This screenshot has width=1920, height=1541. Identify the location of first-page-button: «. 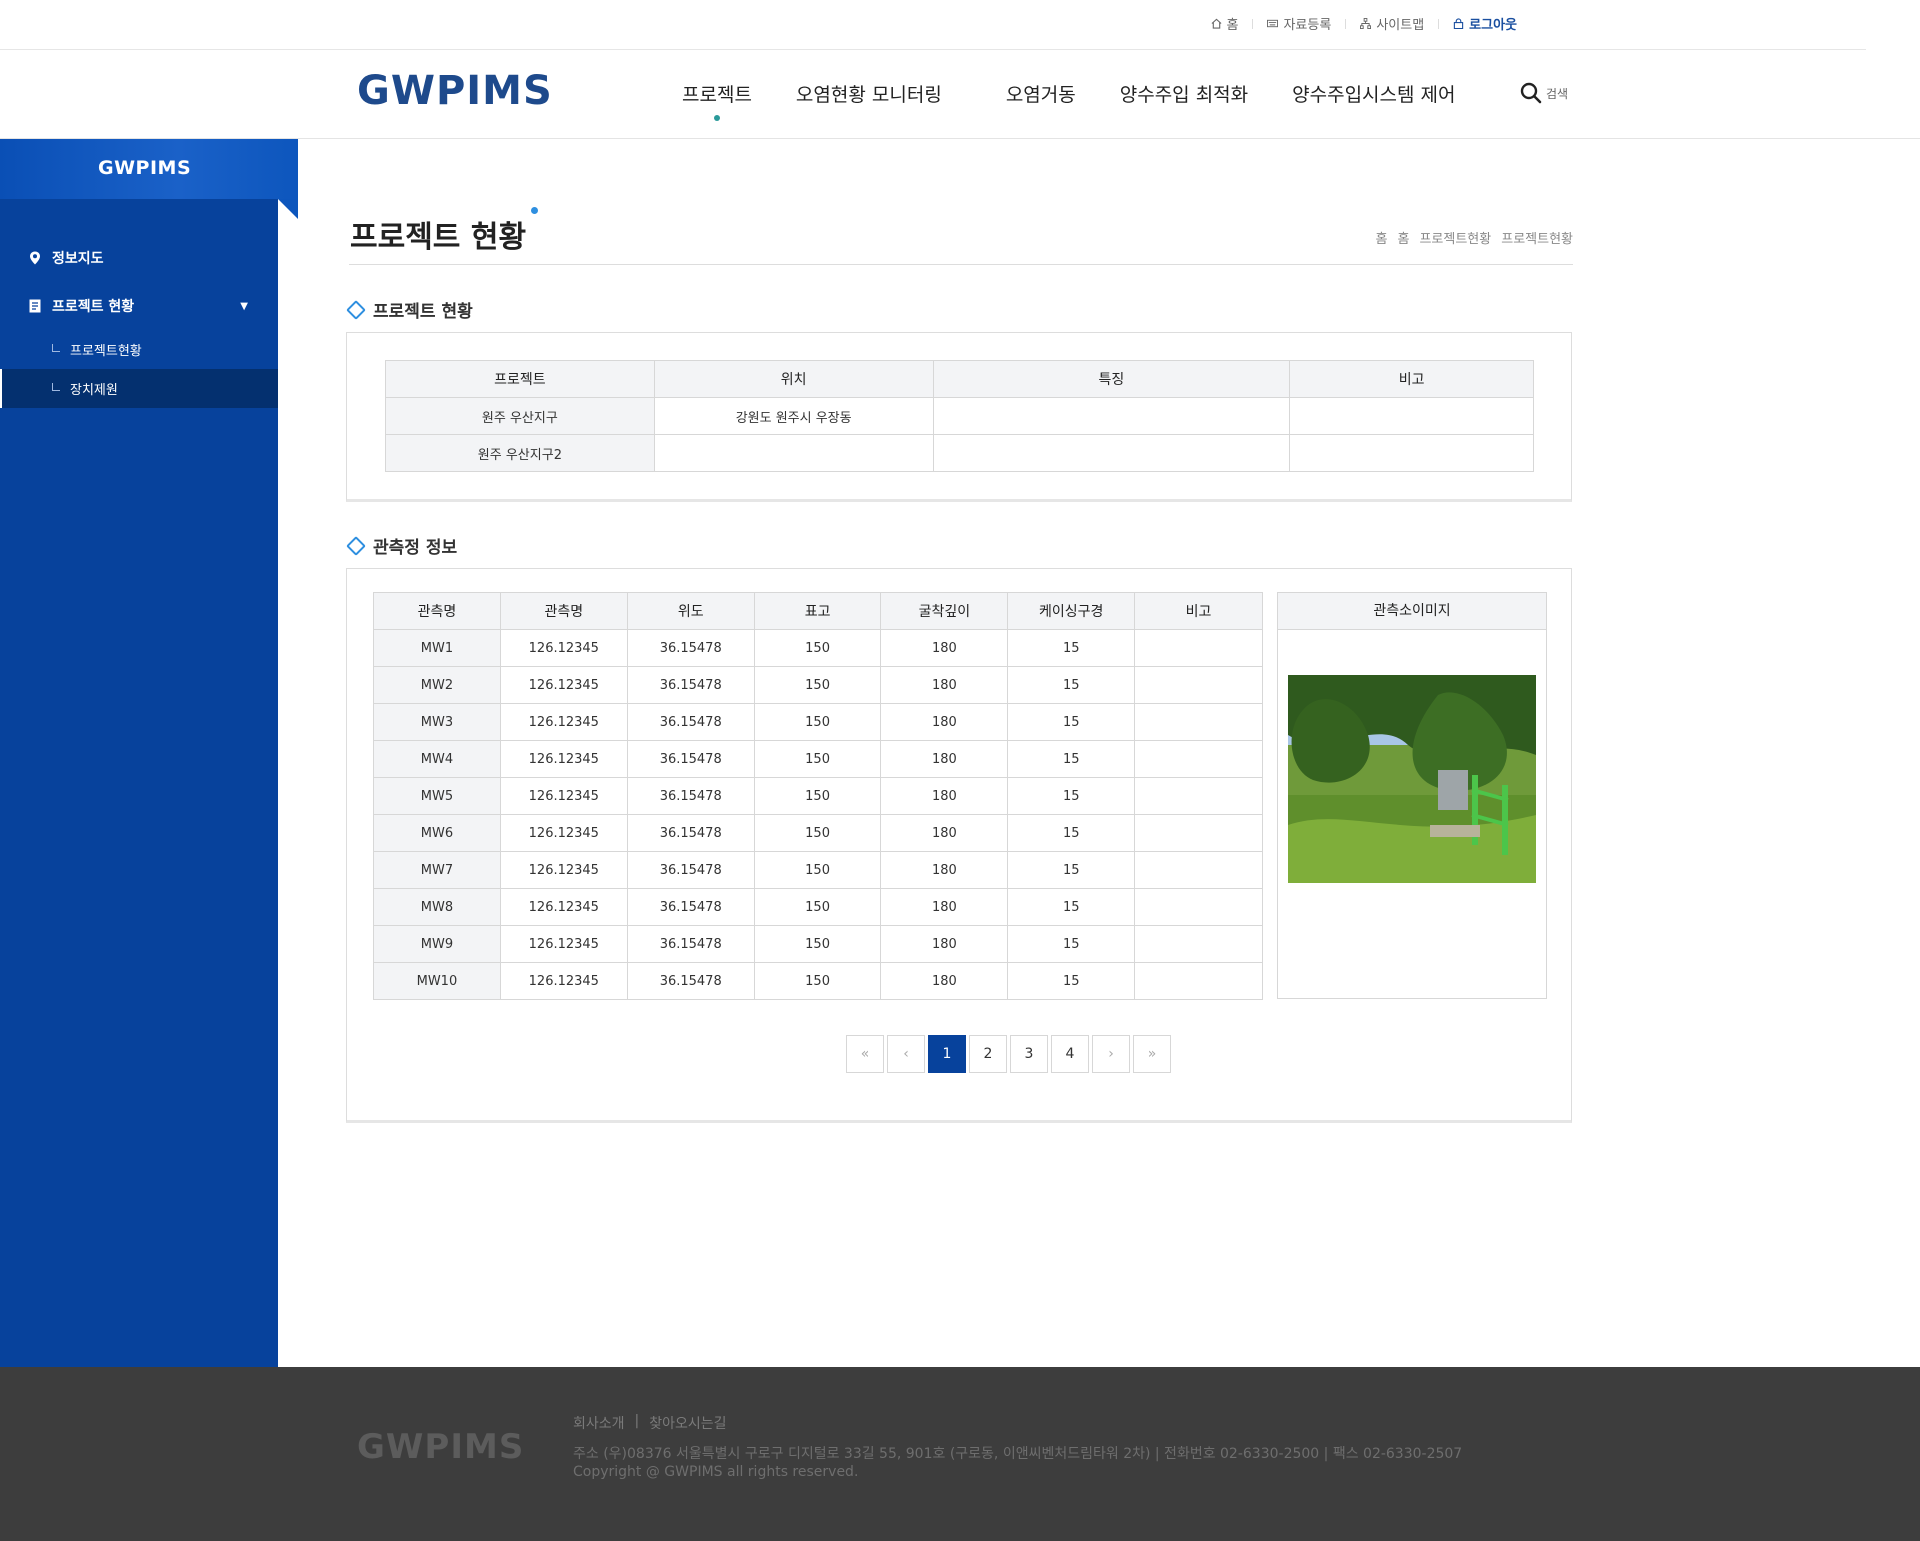
(865, 1054).